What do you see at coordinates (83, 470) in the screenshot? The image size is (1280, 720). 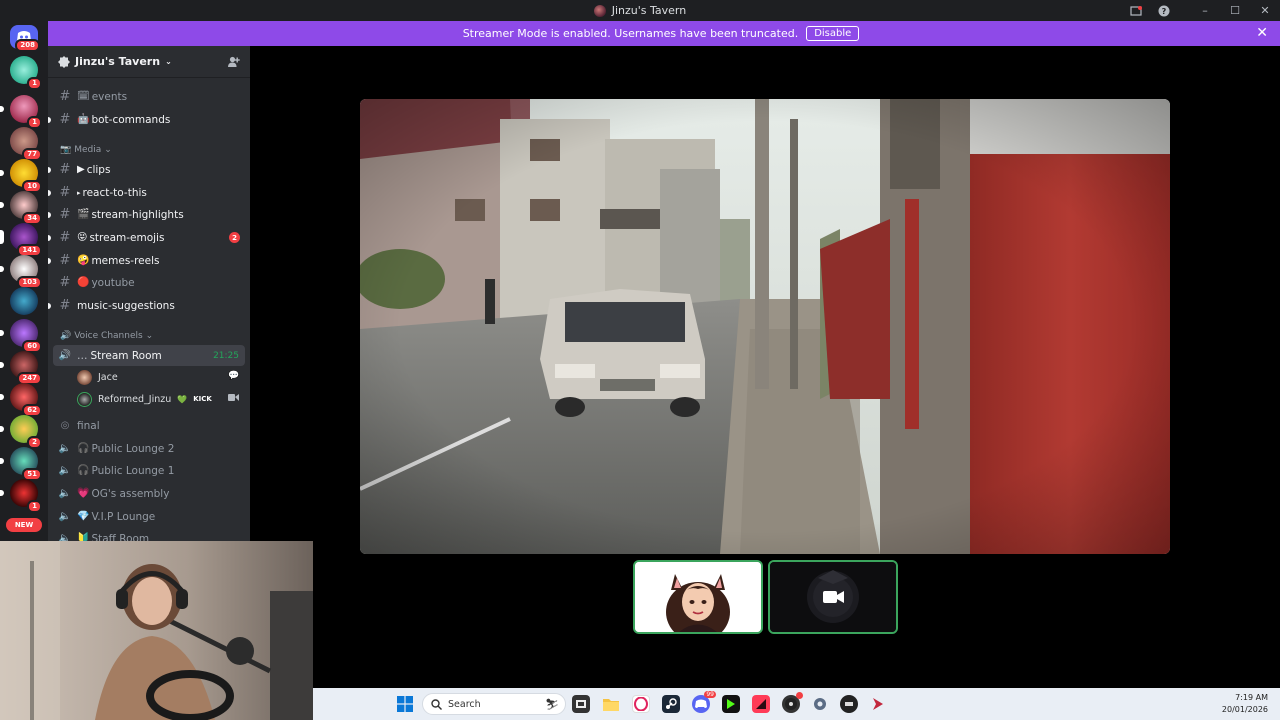 I see `headphones-icon: 🎧` at bounding box center [83, 470].